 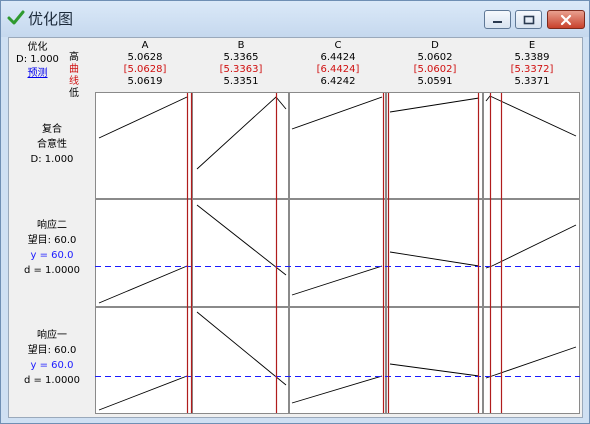 What do you see at coordinates (52, 225) in the screenshot?
I see `response-name: 响应二` at bounding box center [52, 225].